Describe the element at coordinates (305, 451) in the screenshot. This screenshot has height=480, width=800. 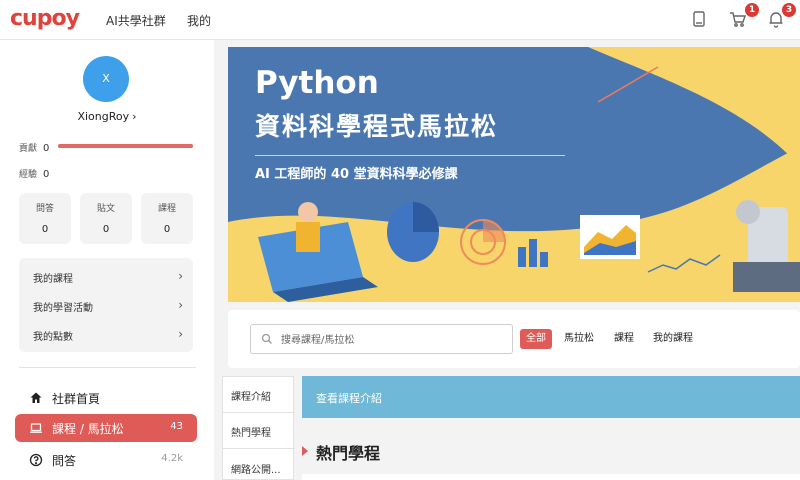
I see `section-marker-icon` at that location.